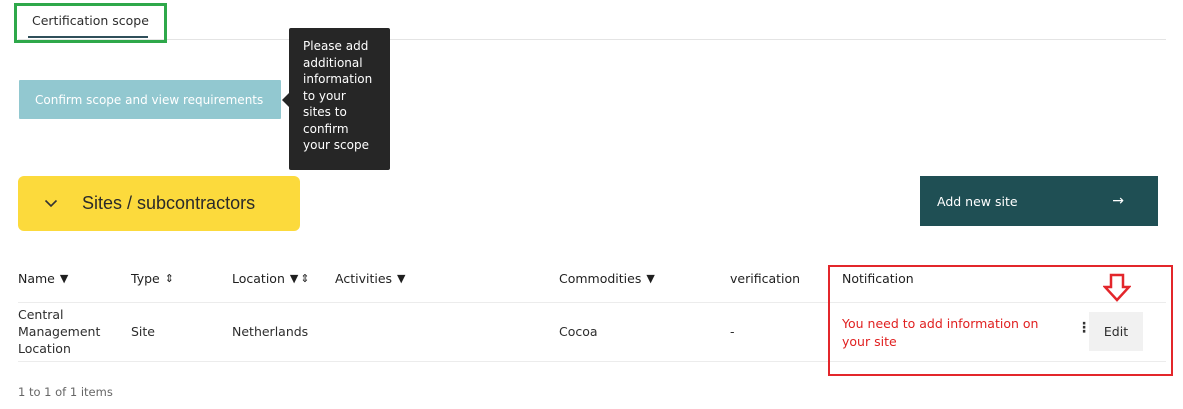  I want to click on confirm-scope-button-label: Confirm scope and view requirements, so click(149, 99).